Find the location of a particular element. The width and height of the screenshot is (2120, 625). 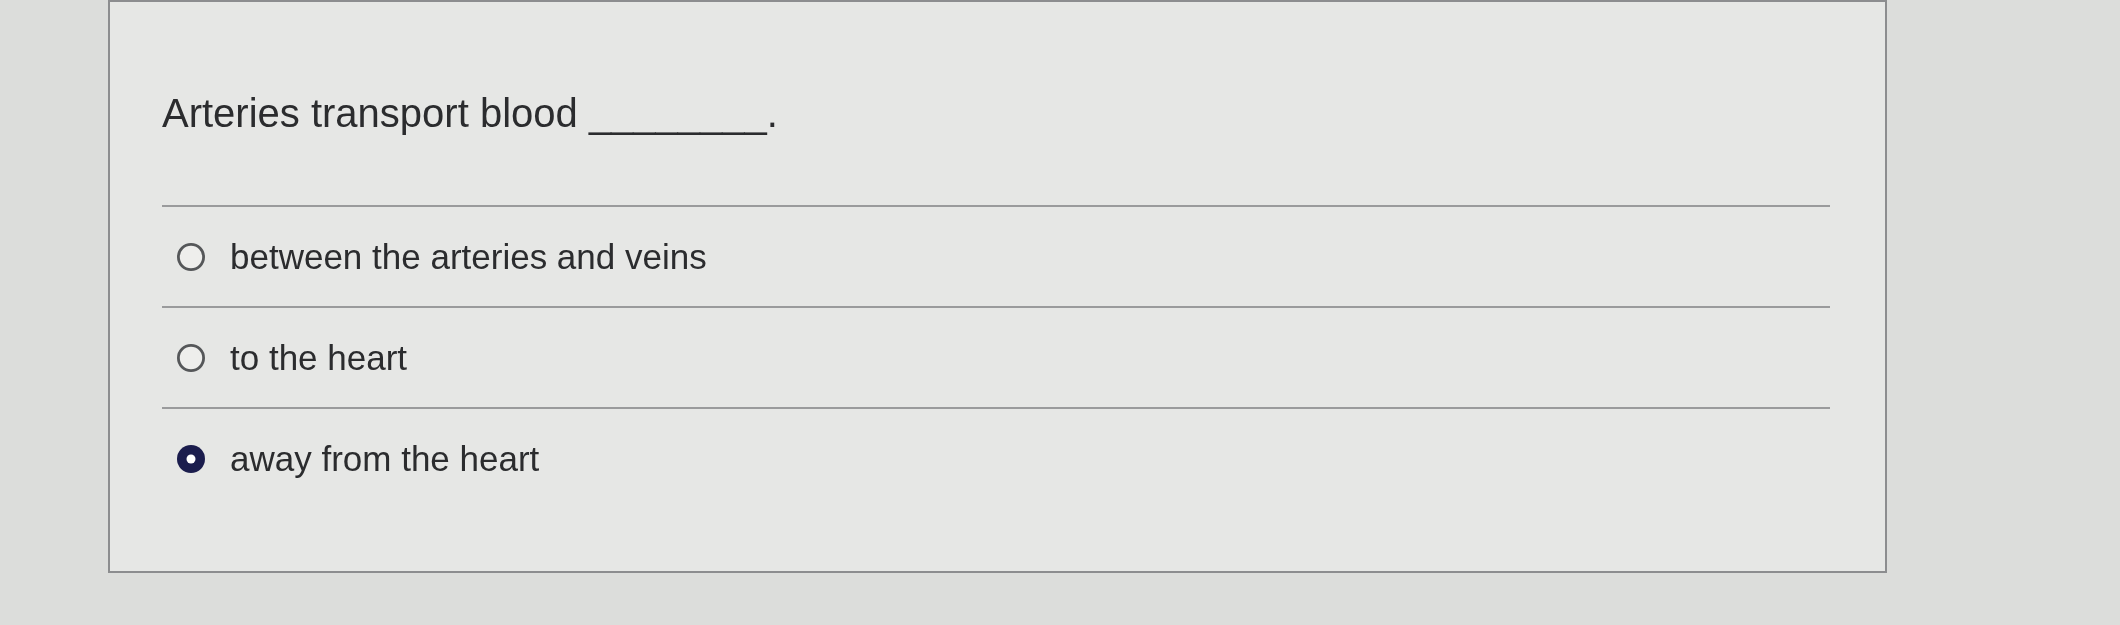

option-label: between the arteries and veins is located at coordinates (468, 256).